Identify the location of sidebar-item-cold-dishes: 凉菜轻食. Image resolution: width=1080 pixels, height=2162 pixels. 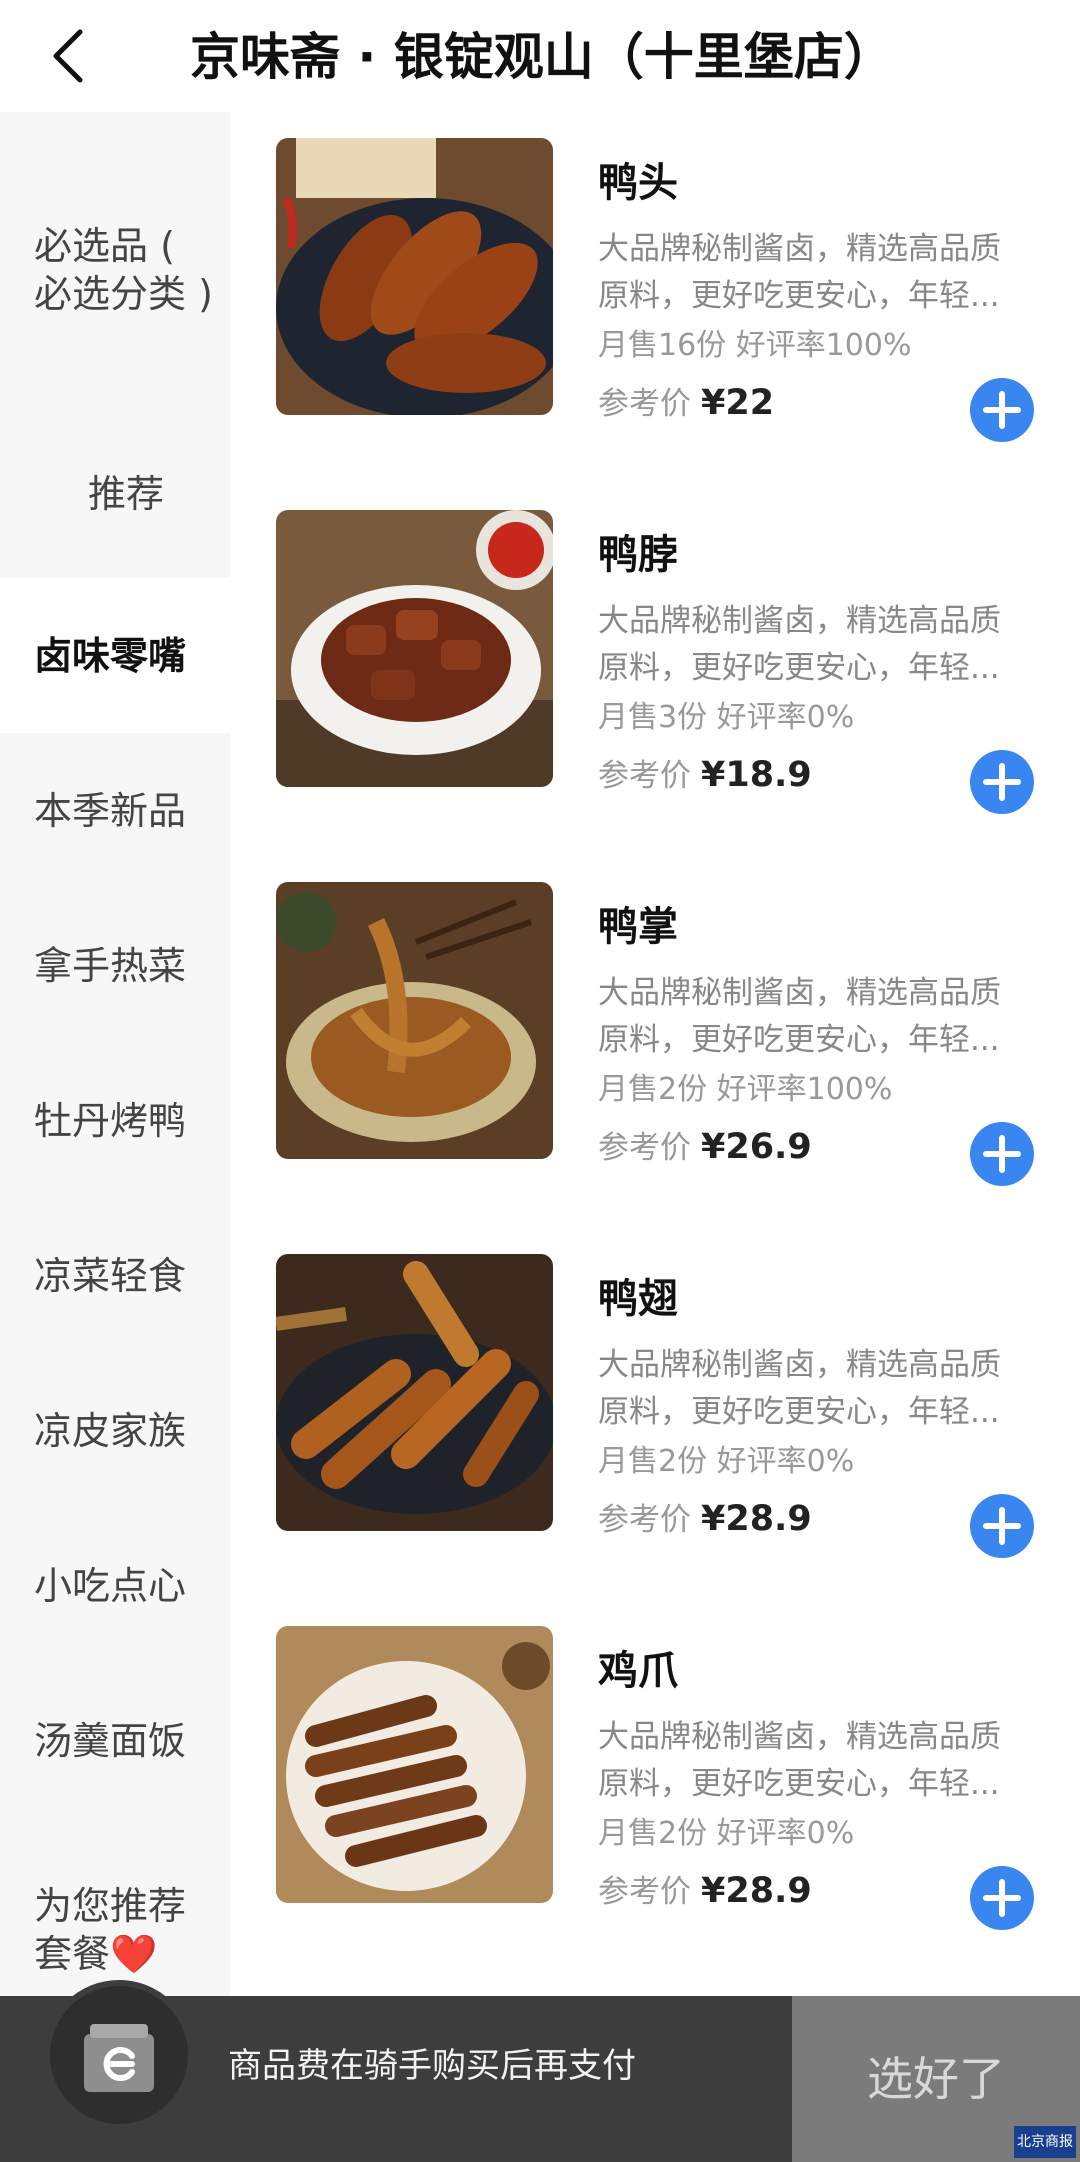
(115, 1275).